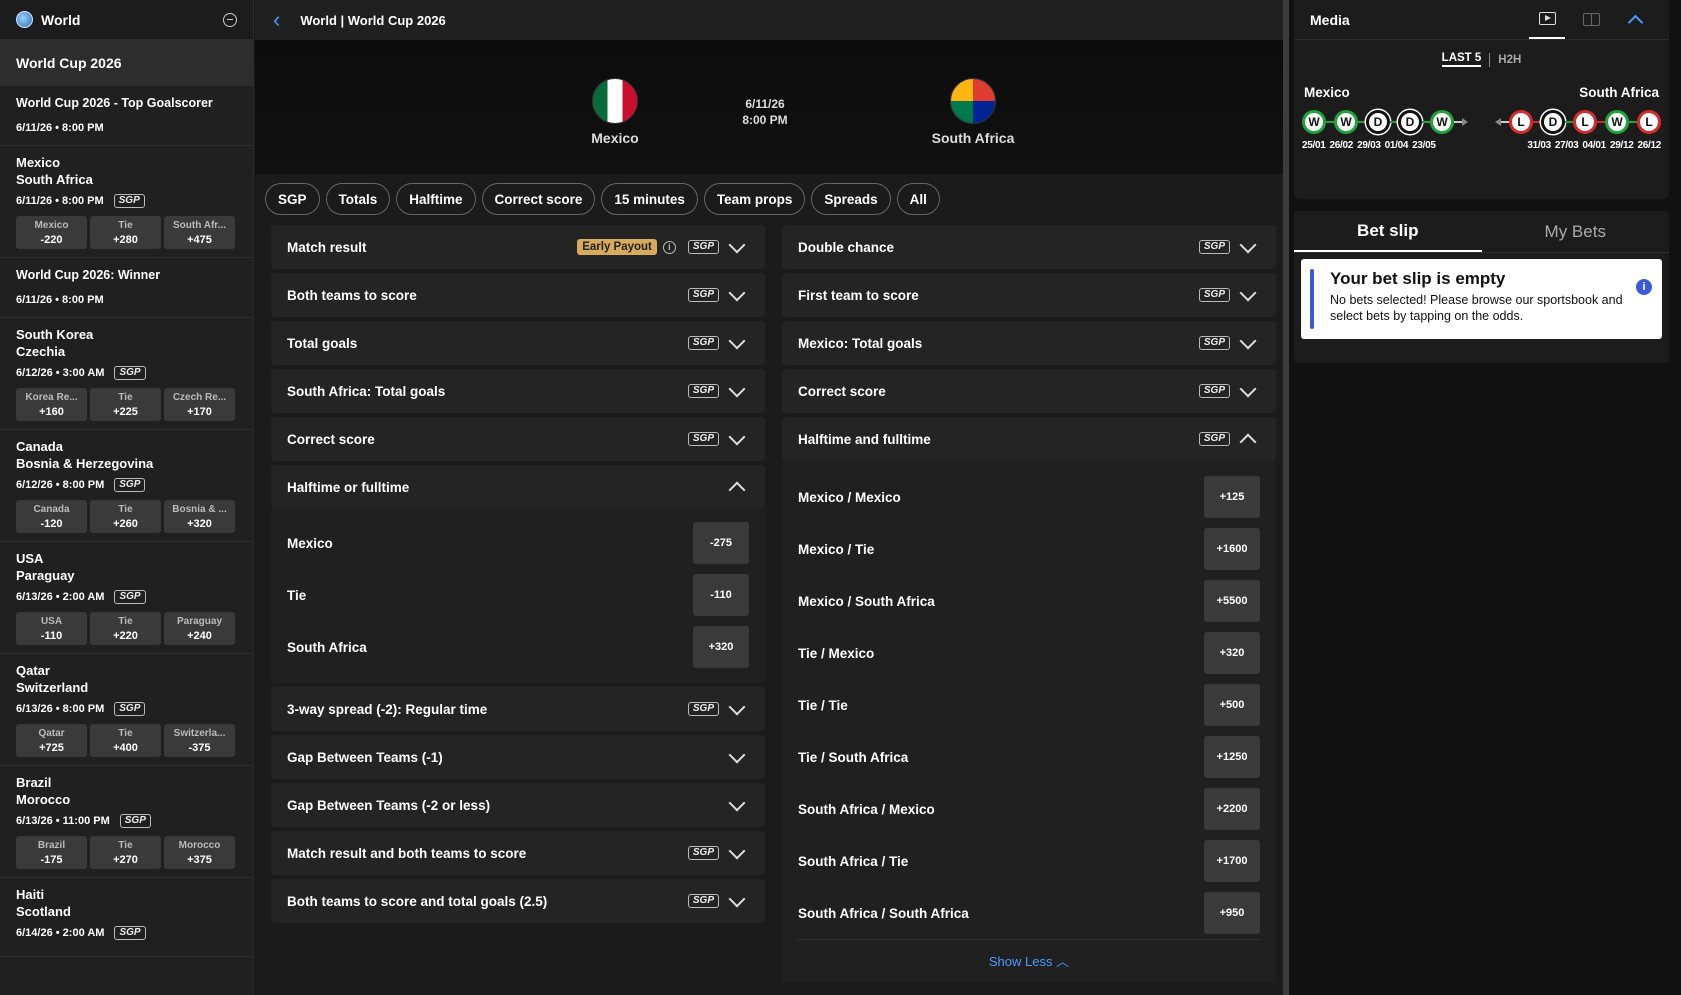 This screenshot has width=1681, height=995. Describe the element at coordinates (199, 232) in the screenshot. I see `odds-button: South Afr... +475` at that location.